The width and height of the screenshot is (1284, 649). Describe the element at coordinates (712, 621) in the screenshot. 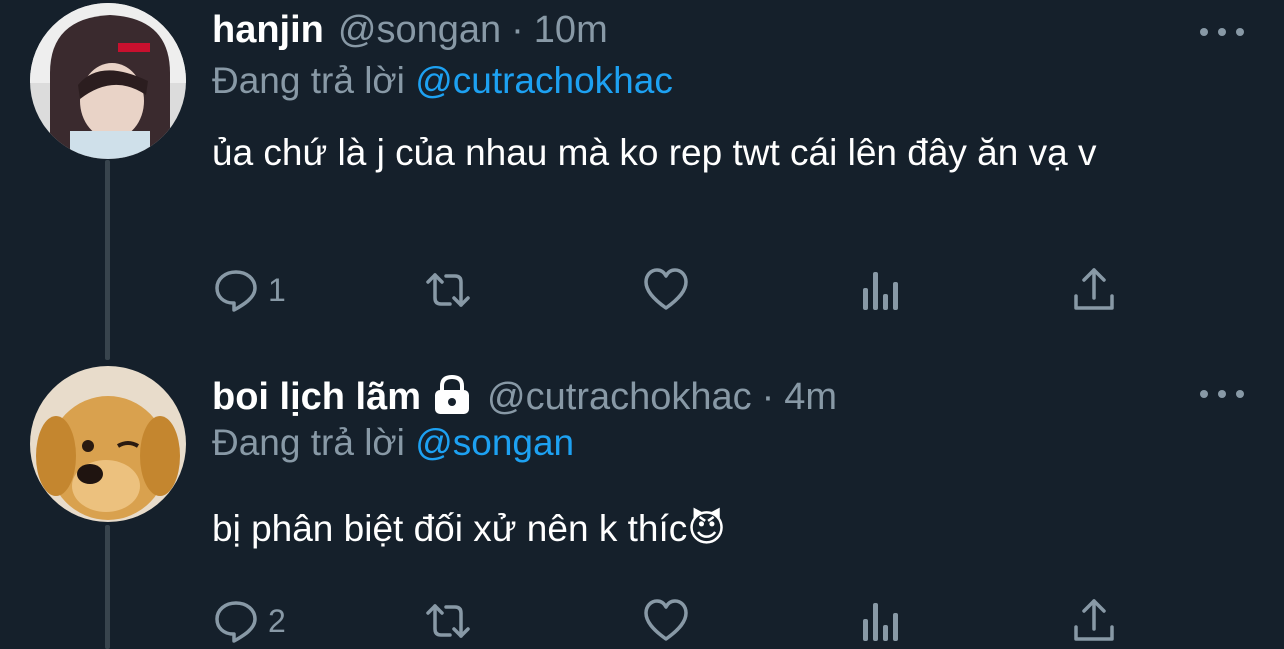

I see `tweet-actions: 2` at that location.